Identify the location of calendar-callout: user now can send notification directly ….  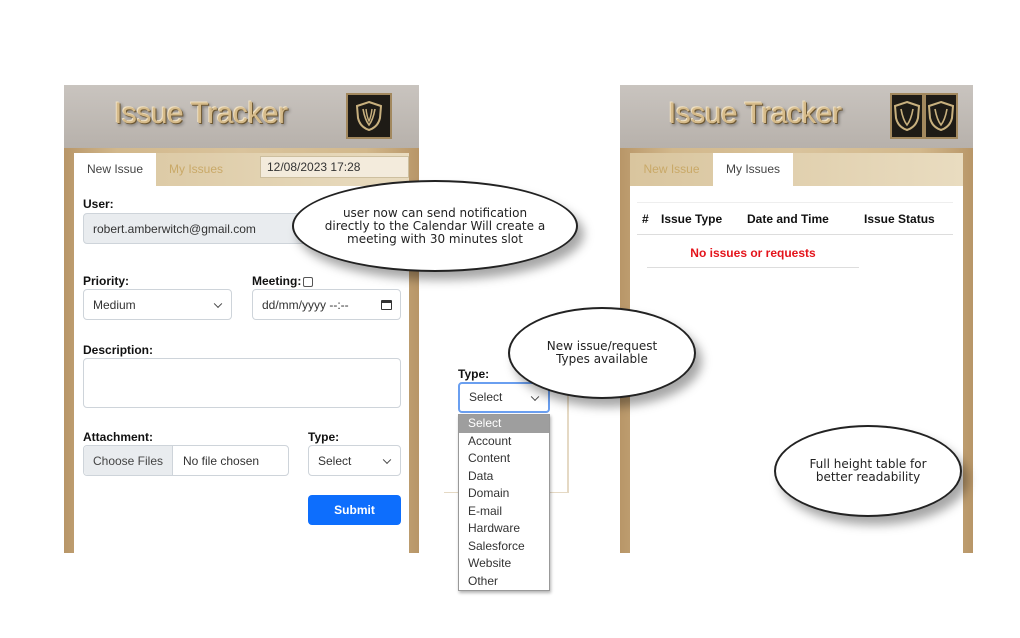
(435, 226).